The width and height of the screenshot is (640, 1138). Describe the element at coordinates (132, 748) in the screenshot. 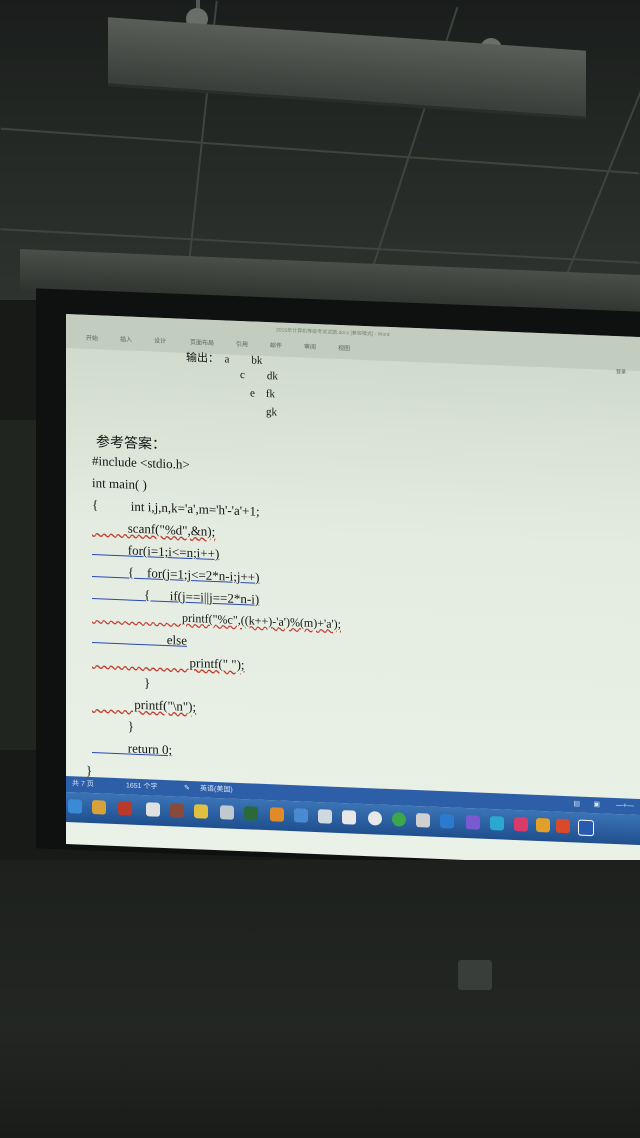

I see `code-line: return 0;` at that location.